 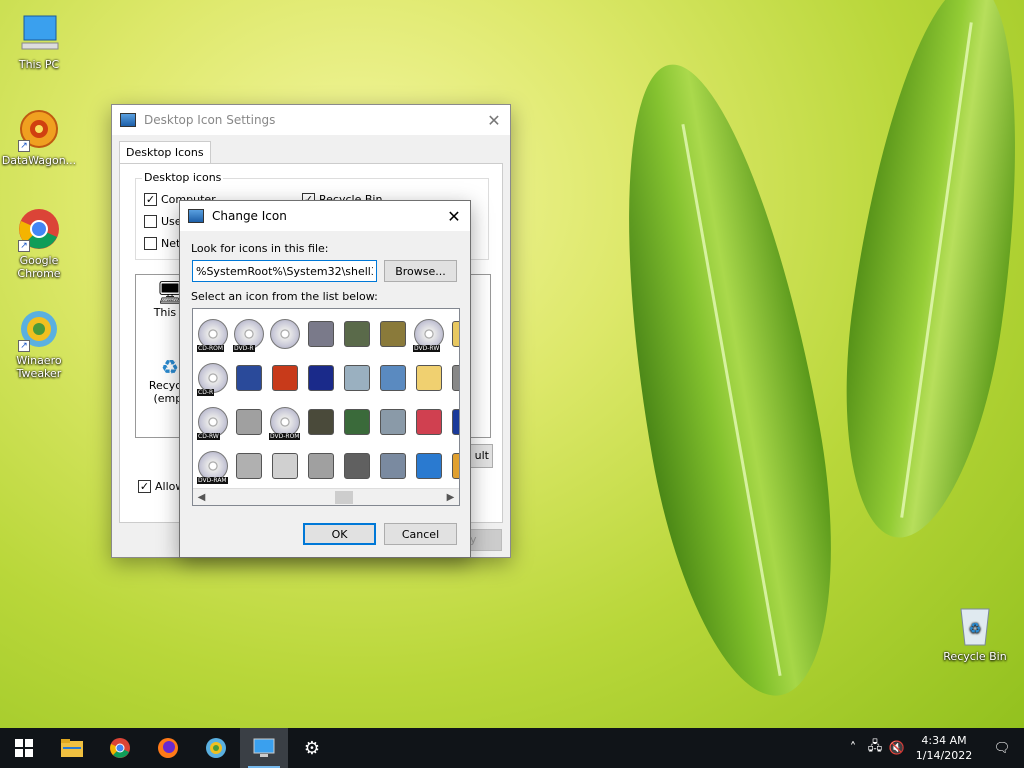 I want to click on desktop-icon-this-pc: This PC, so click(x=39, y=40).